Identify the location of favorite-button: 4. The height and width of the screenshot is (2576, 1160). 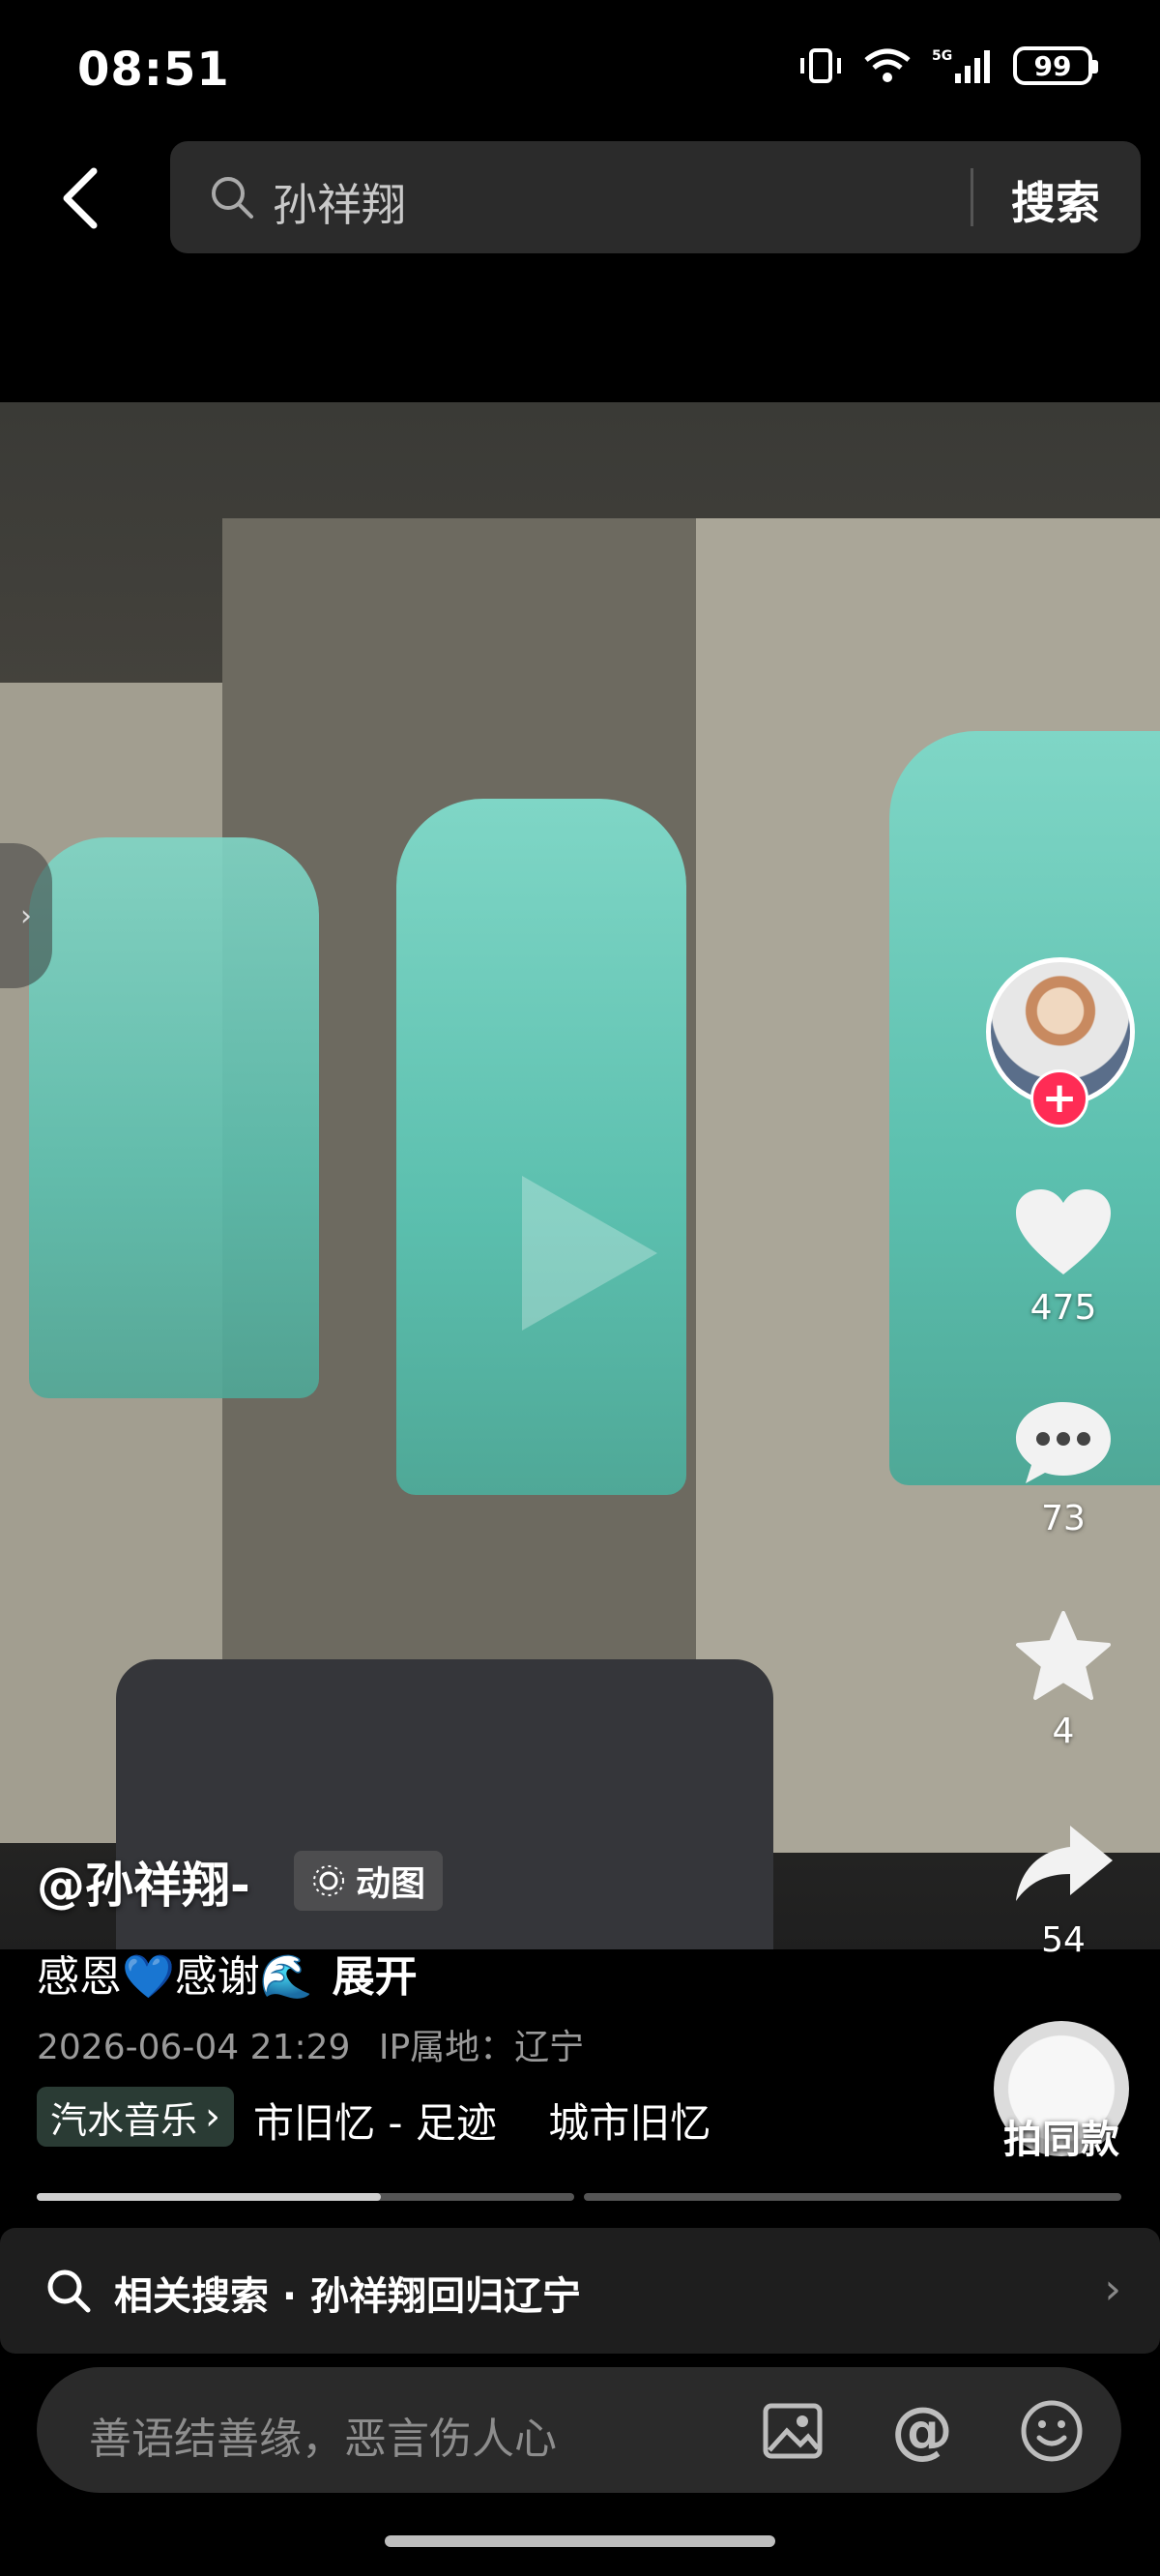
(1063, 1680).